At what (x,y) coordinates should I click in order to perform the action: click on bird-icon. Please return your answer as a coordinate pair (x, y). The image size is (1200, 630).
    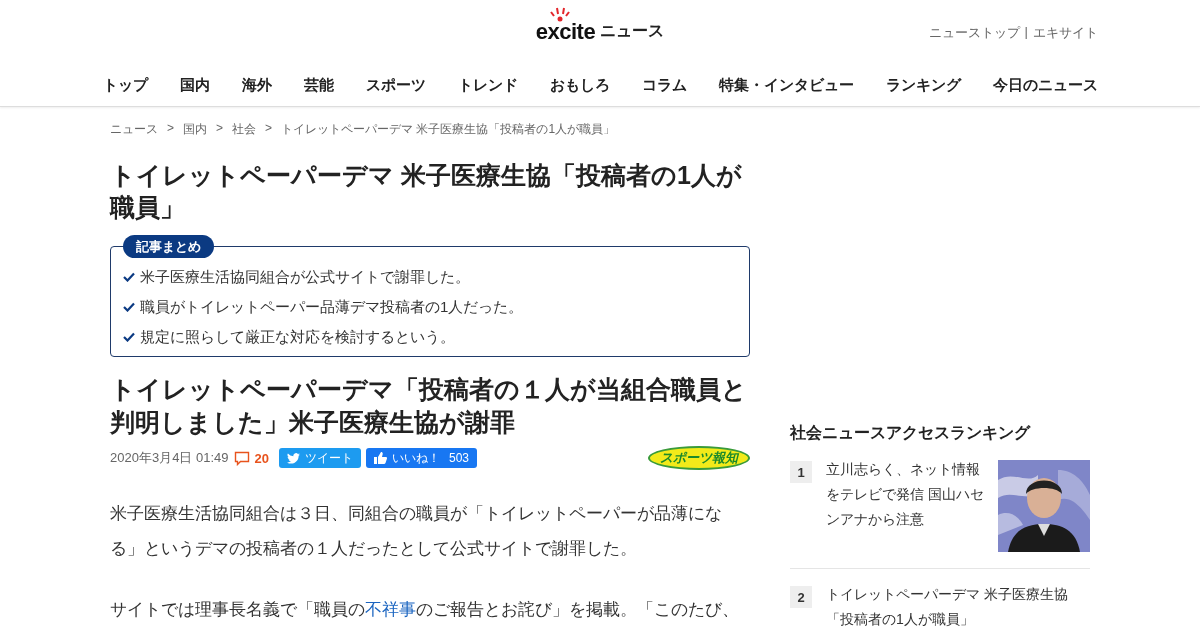
    Looking at the image, I should click on (293, 458).